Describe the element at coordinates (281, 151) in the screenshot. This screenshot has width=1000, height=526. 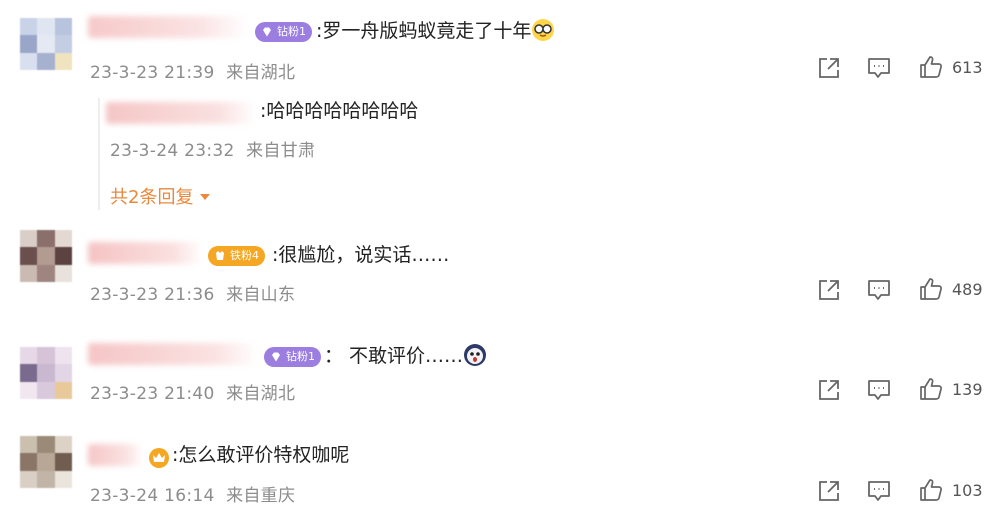
I see `reply-location: 来自甘肃` at that location.